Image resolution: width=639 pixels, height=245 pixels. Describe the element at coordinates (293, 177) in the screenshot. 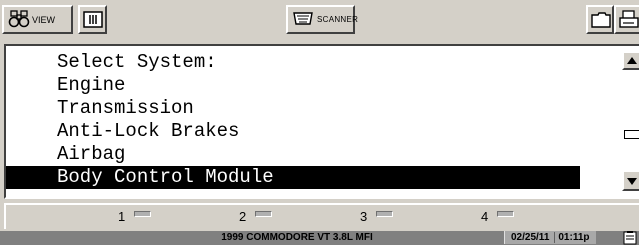

I see `menu-item-body-control-module: Body Control Module` at that location.